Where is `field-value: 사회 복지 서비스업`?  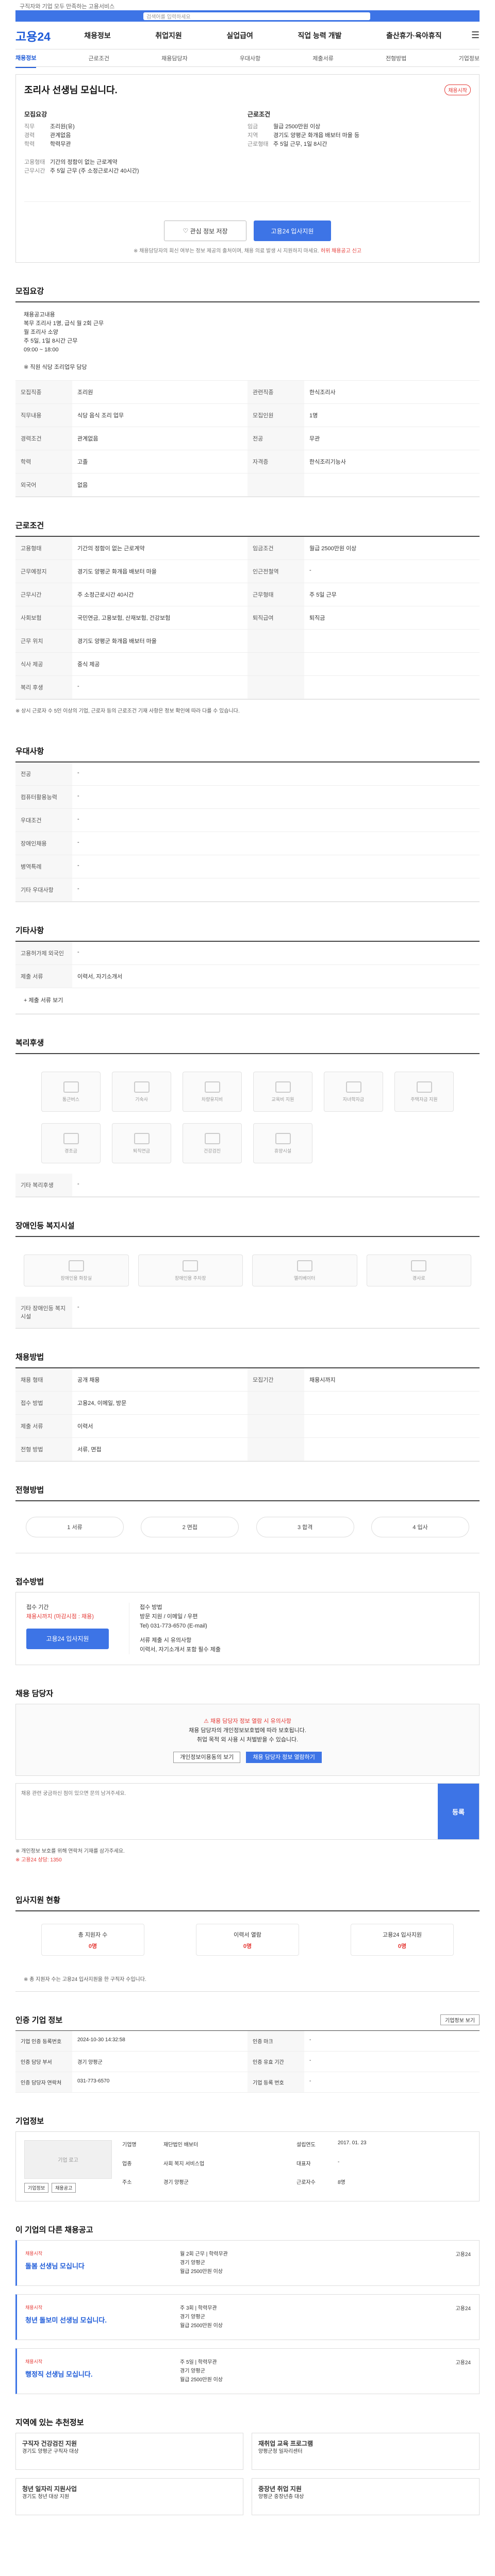 field-value: 사회 복지 서비스업 is located at coordinates (184, 2164).